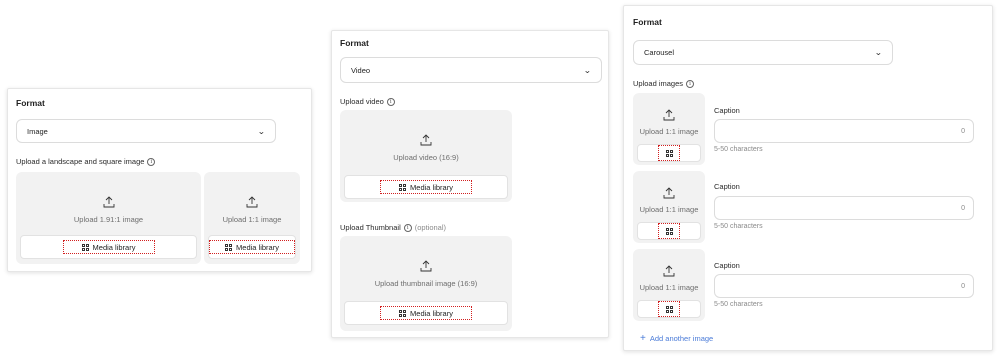 The width and height of the screenshot is (1000, 359). Describe the element at coordinates (37, 131) in the screenshot. I see `format-select-value: Image` at that location.